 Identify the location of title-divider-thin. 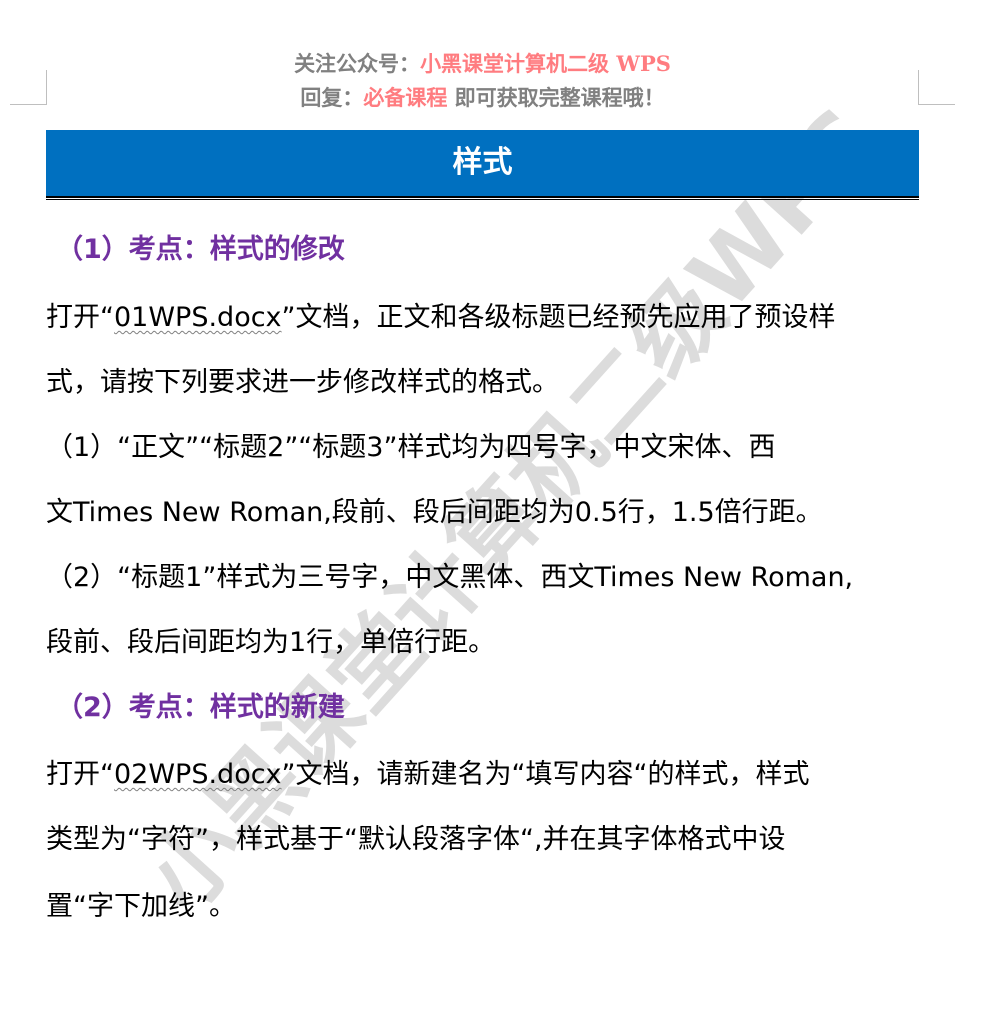
(482, 199).